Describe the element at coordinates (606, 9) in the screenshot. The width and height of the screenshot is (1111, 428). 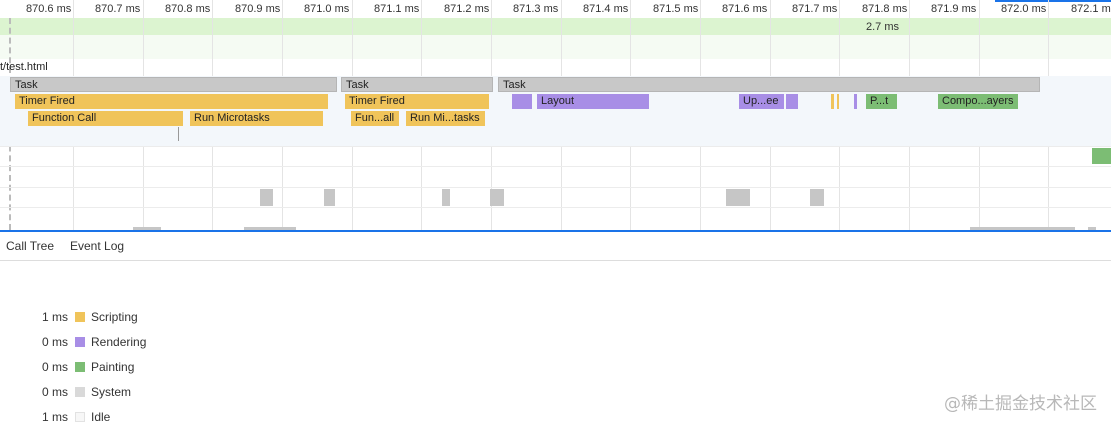
I see `tick-label: 871.4 ms` at that location.